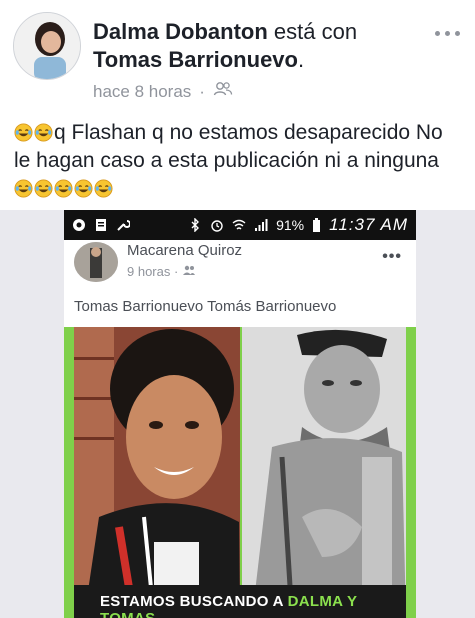 The height and width of the screenshot is (618, 475). Describe the element at coordinates (261, 225) in the screenshot. I see `signal-icon` at that location.